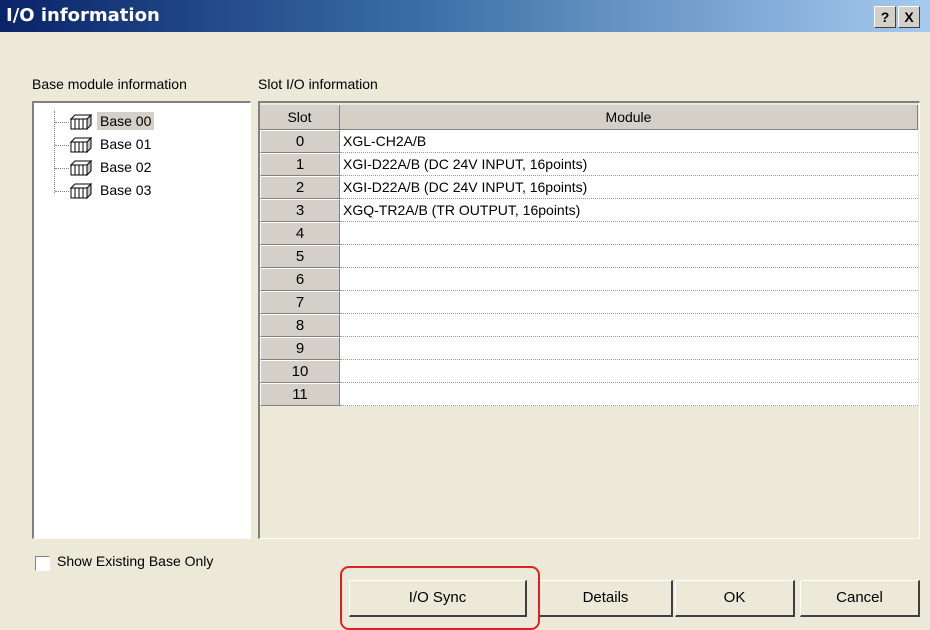 The image size is (930, 630). Describe the element at coordinates (300, 141) in the screenshot. I see `slot-number-cell: 0` at that location.